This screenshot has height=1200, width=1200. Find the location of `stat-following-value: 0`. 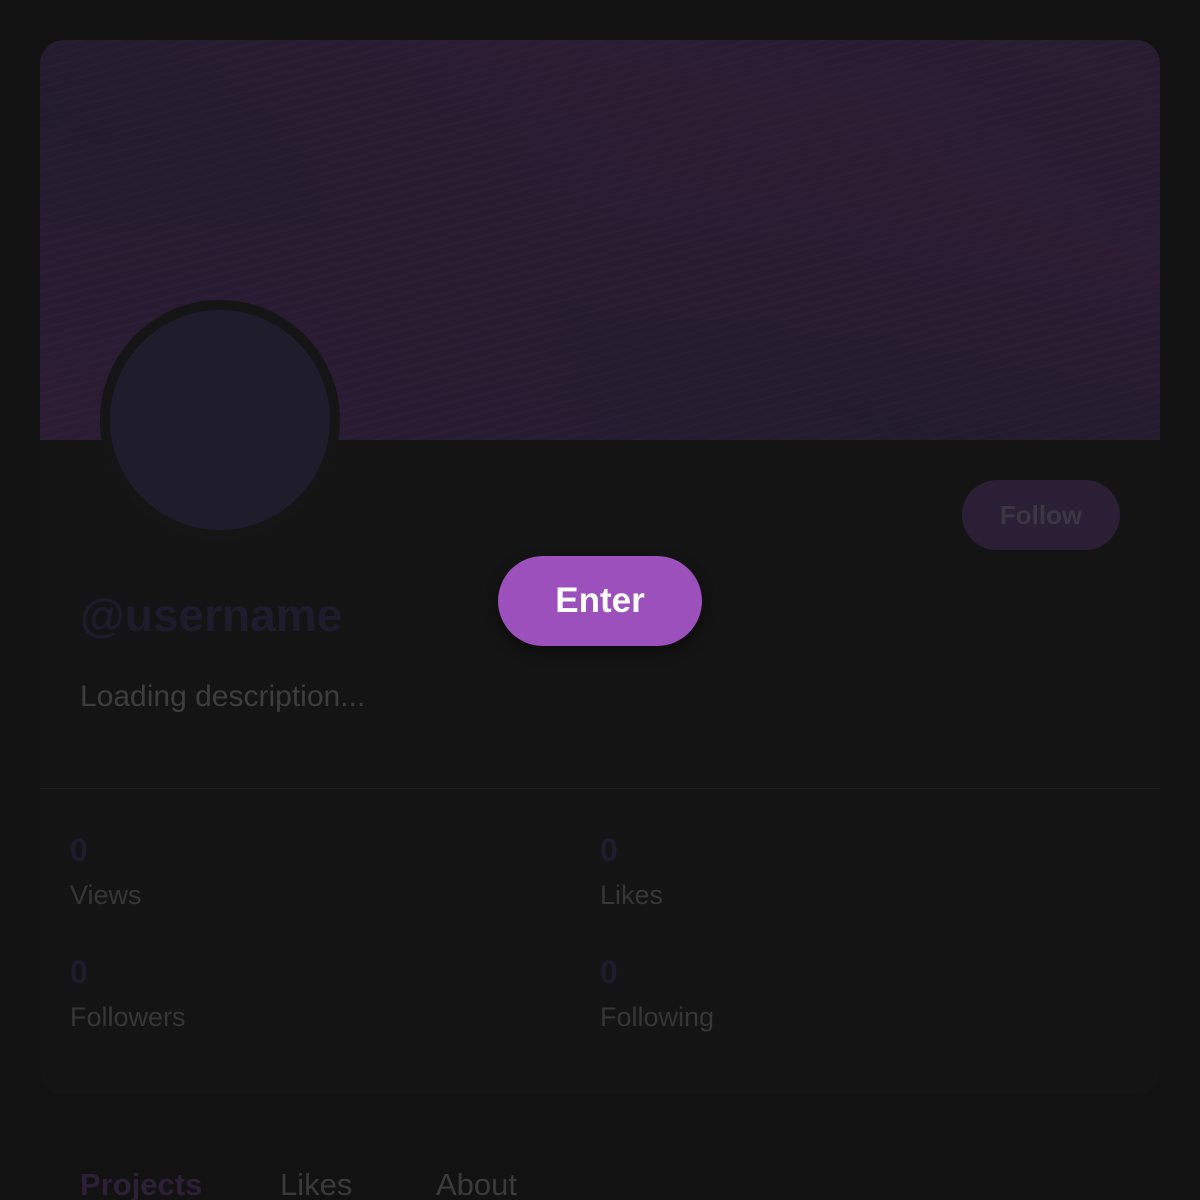

stat-following-value: 0 is located at coordinates (609, 972).